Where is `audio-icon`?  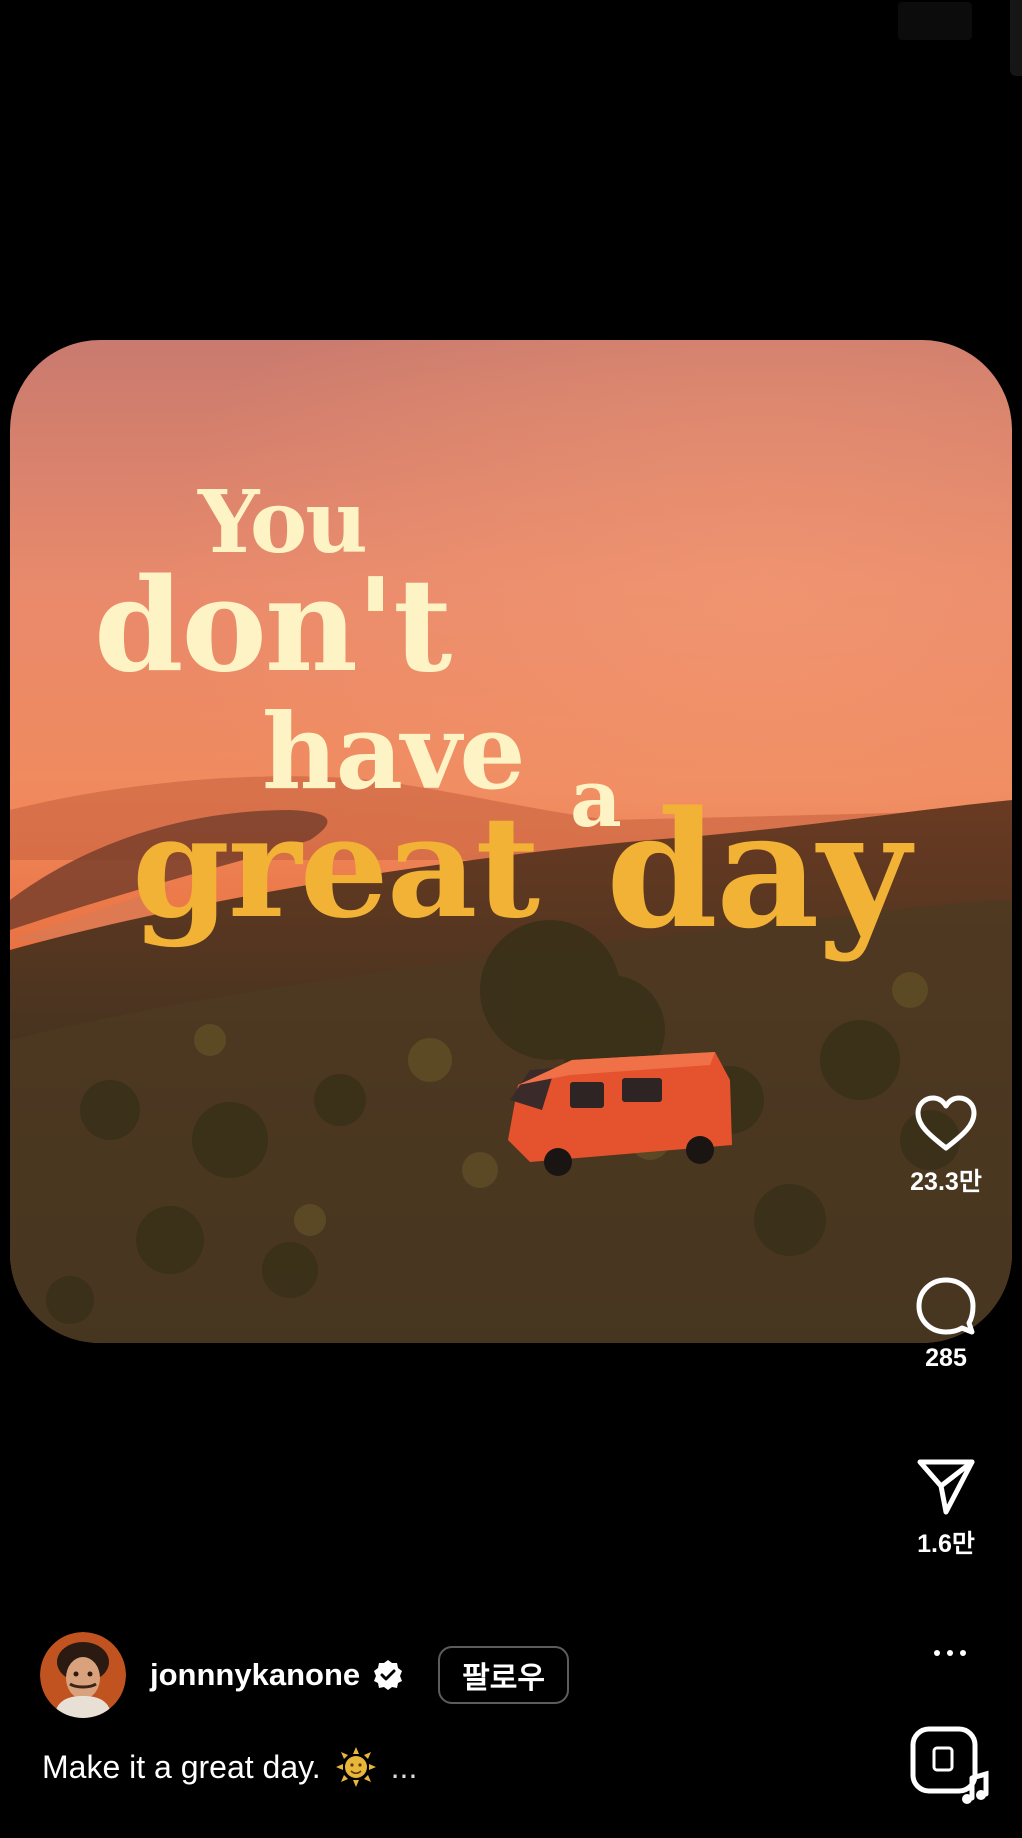
audio-icon is located at coordinates (949, 1765).